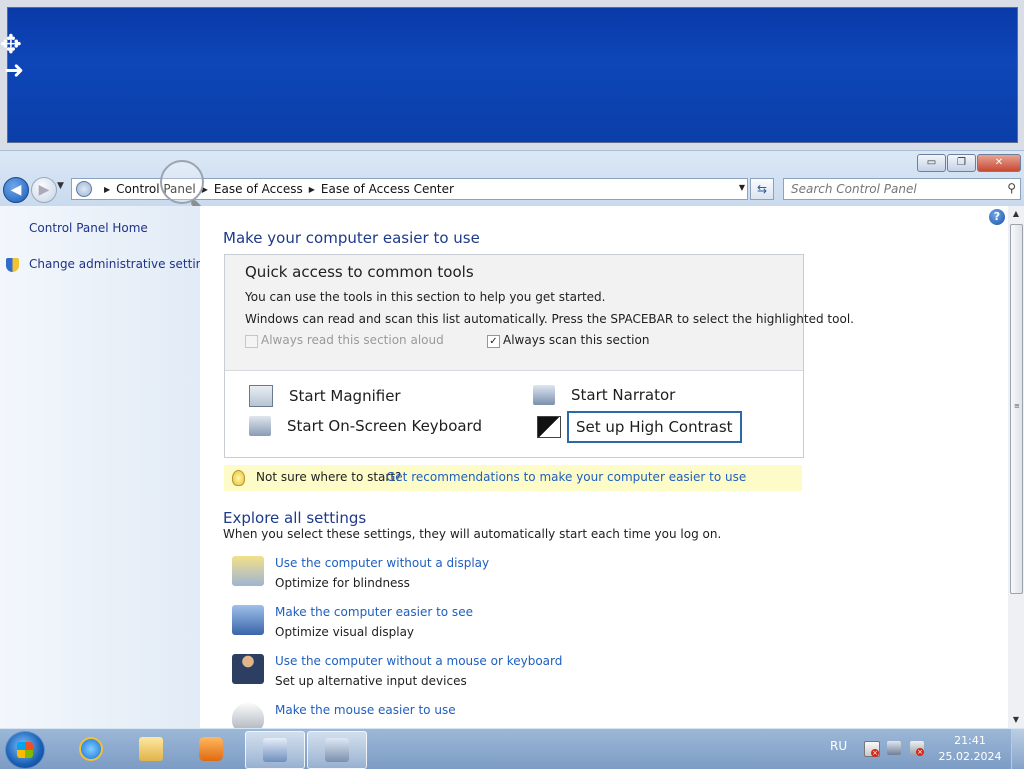  What do you see at coordinates (1017, 749) in the screenshot?
I see `show-desktop-button` at bounding box center [1017, 749].